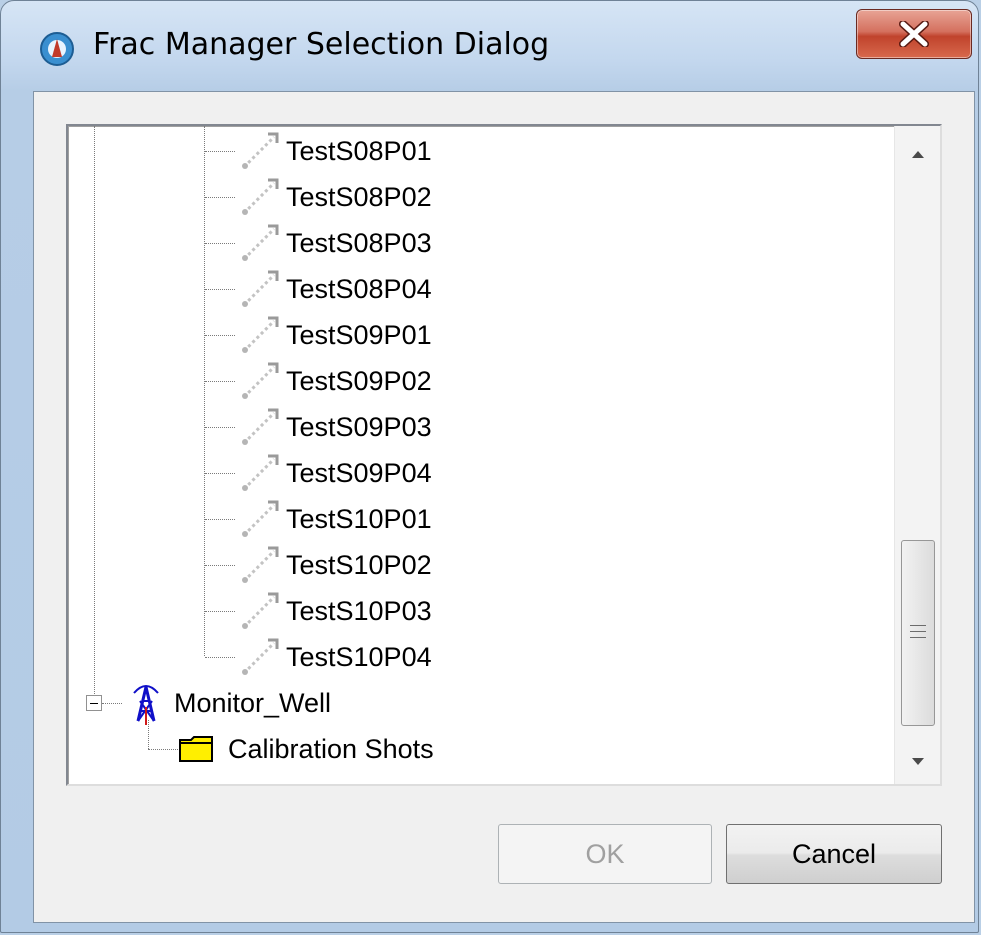 This screenshot has width=981, height=935. I want to click on tree-item-stage: TestS09P02, so click(334, 381).